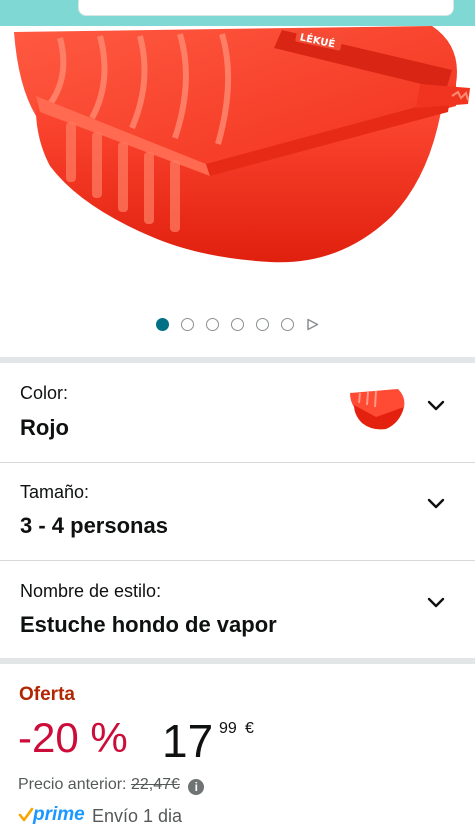  Describe the element at coordinates (188, 741) in the screenshot. I see `price-whole: 17` at that location.